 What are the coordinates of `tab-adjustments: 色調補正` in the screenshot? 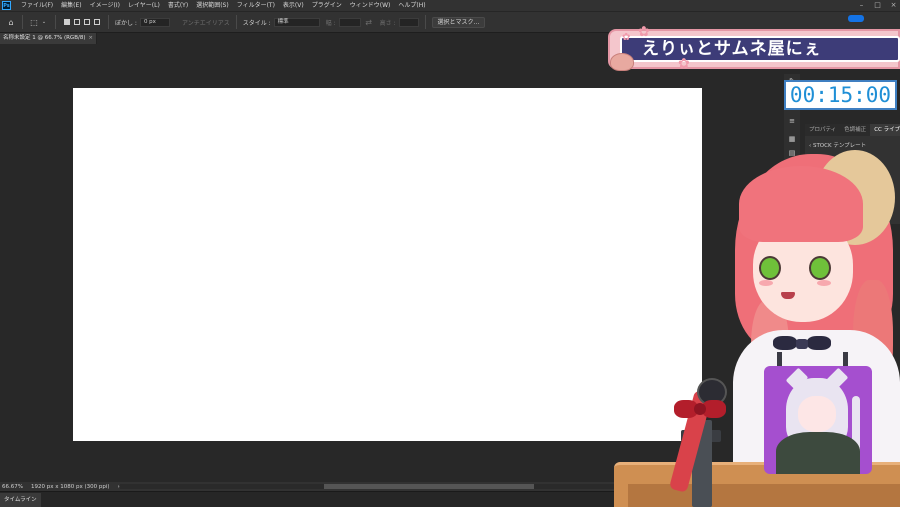 It's located at (855, 130).